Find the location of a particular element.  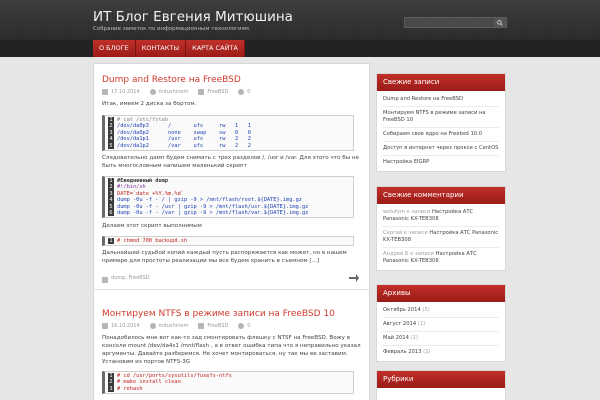

archive-link: Май 2014 is located at coordinates (396, 338).